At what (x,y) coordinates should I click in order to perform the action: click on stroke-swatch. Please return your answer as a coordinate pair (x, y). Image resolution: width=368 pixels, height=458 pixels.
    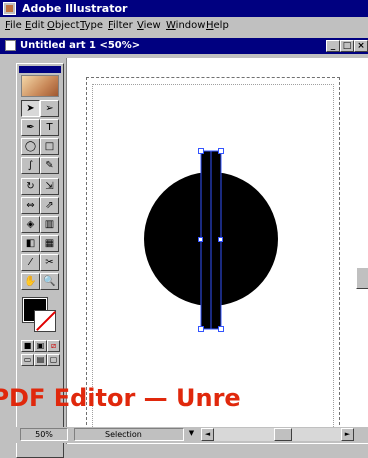
    Looking at the image, I should click on (45, 321).